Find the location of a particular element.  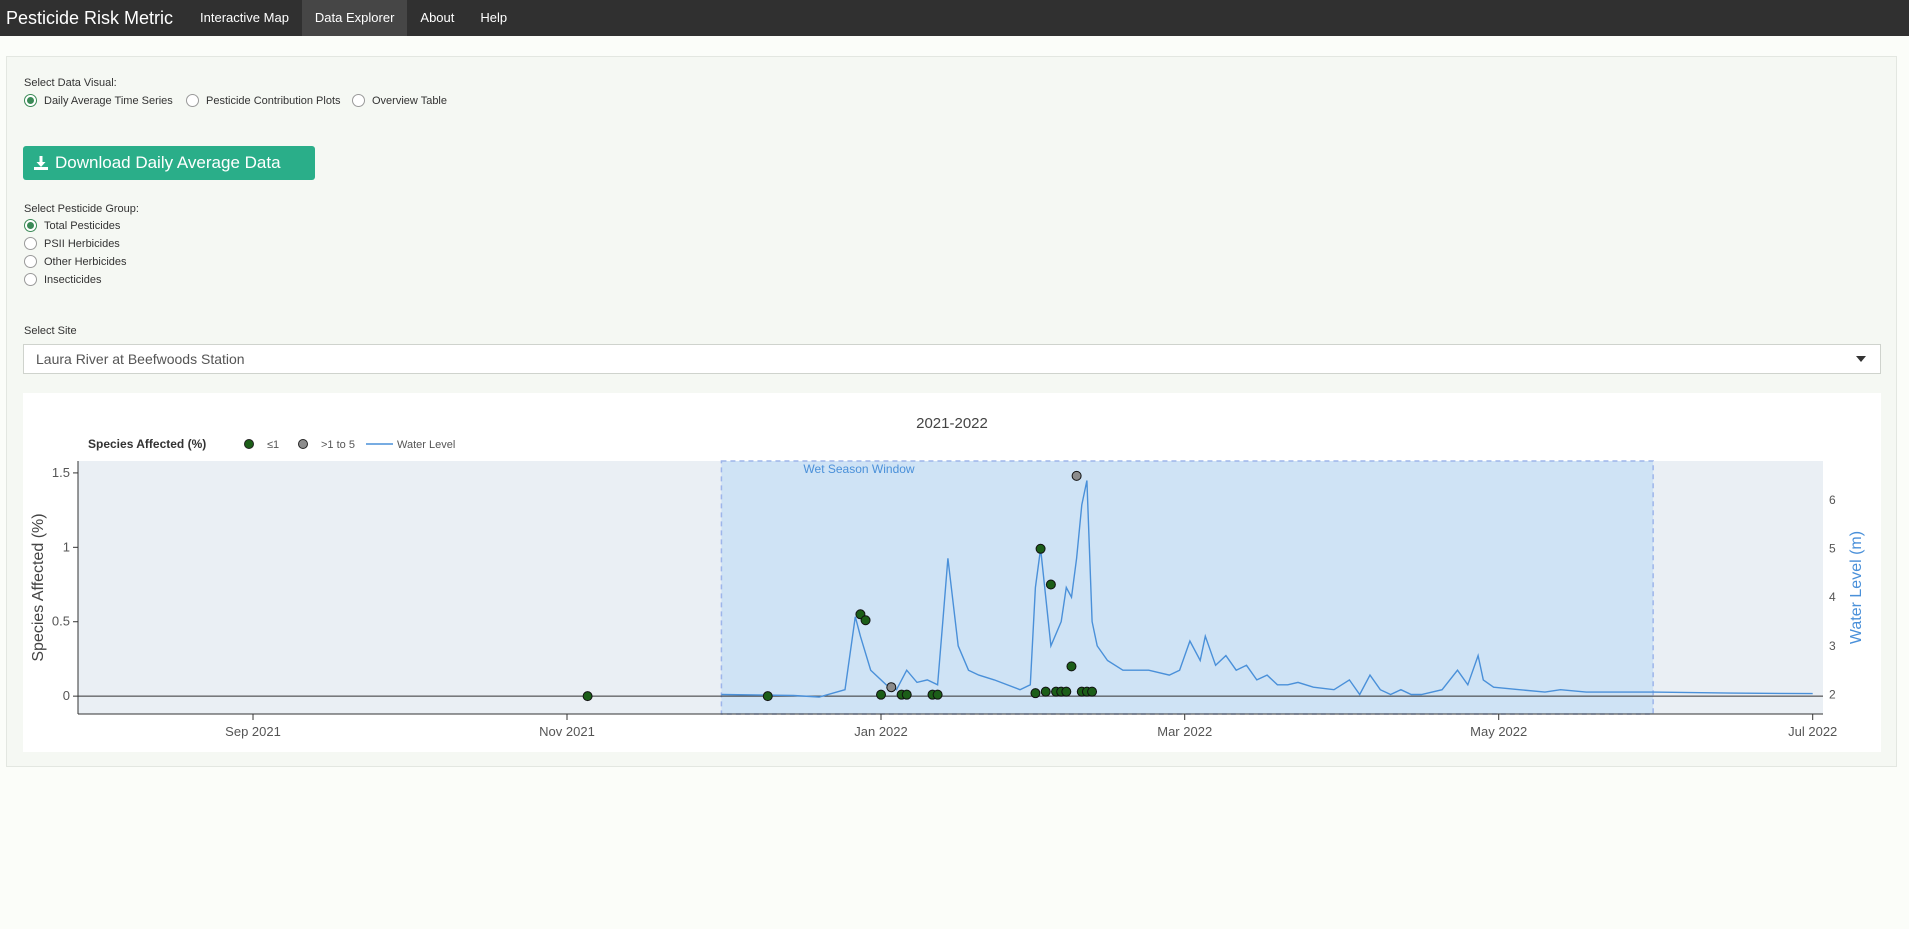

site-select-value: Laura River at Beefwoods Station is located at coordinates (140, 359).